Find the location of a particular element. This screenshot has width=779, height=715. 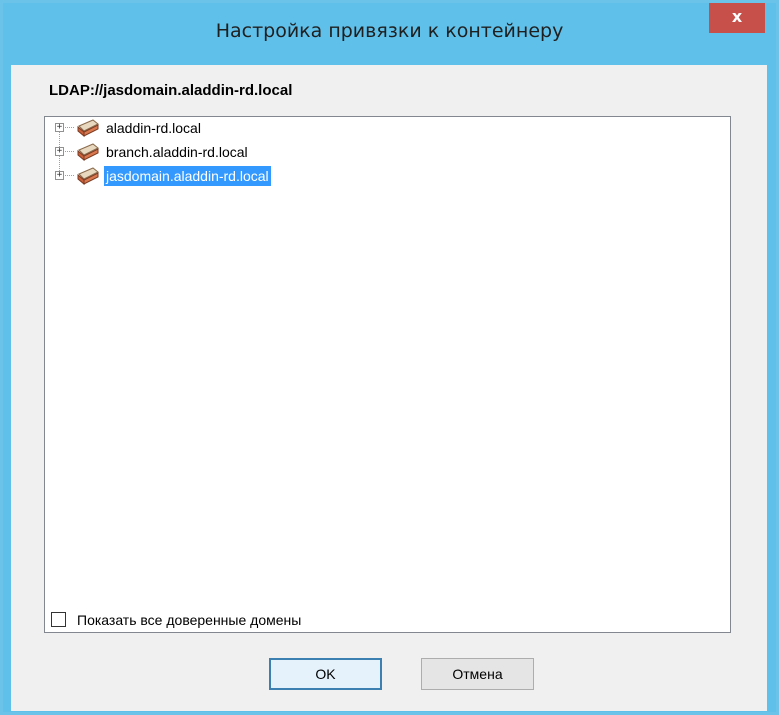

ok-button: OK is located at coordinates (325, 674).